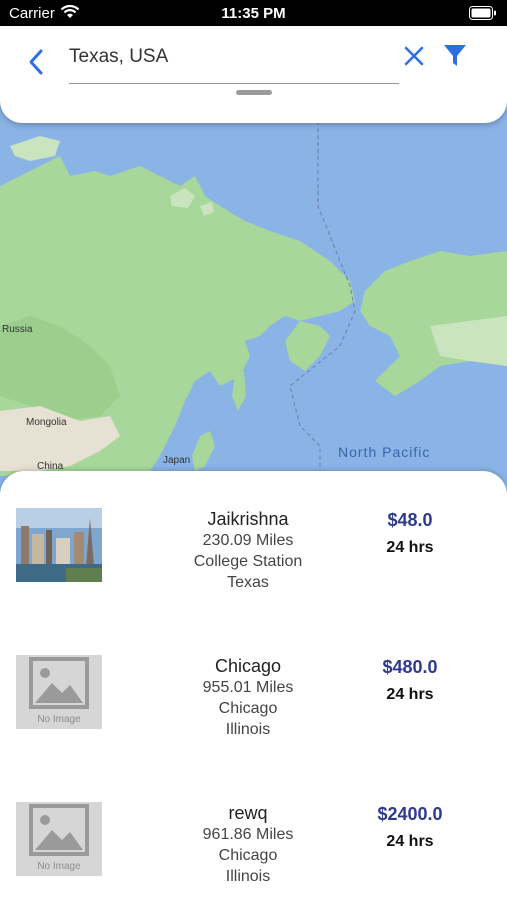 This screenshot has height=900, width=507. Describe the element at coordinates (248, 813) in the screenshot. I see `listing-name: rewq` at that location.